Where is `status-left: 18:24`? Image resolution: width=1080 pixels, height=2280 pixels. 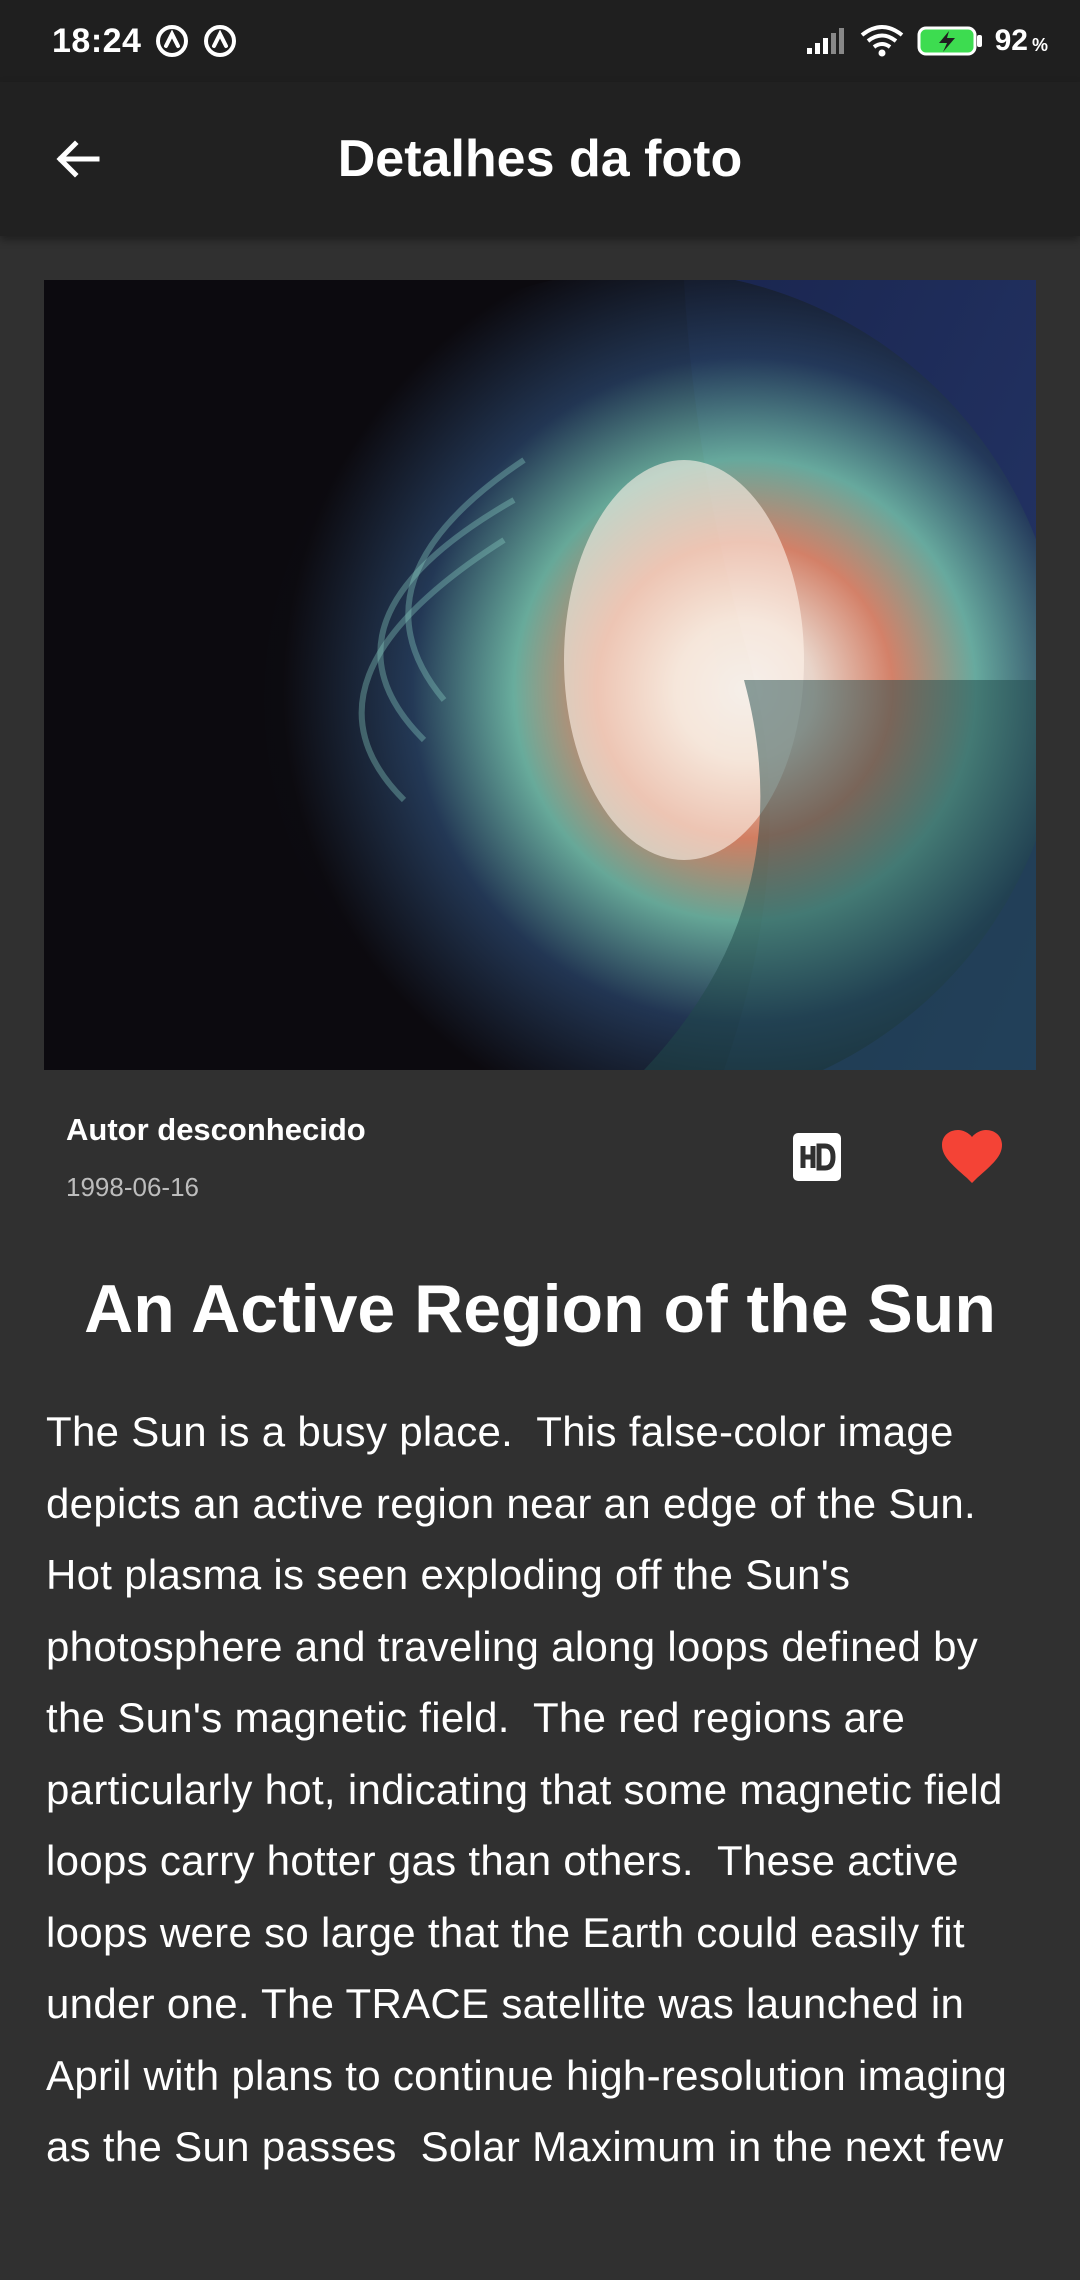
status-left: 18:24 is located at coordinates (144, 41).